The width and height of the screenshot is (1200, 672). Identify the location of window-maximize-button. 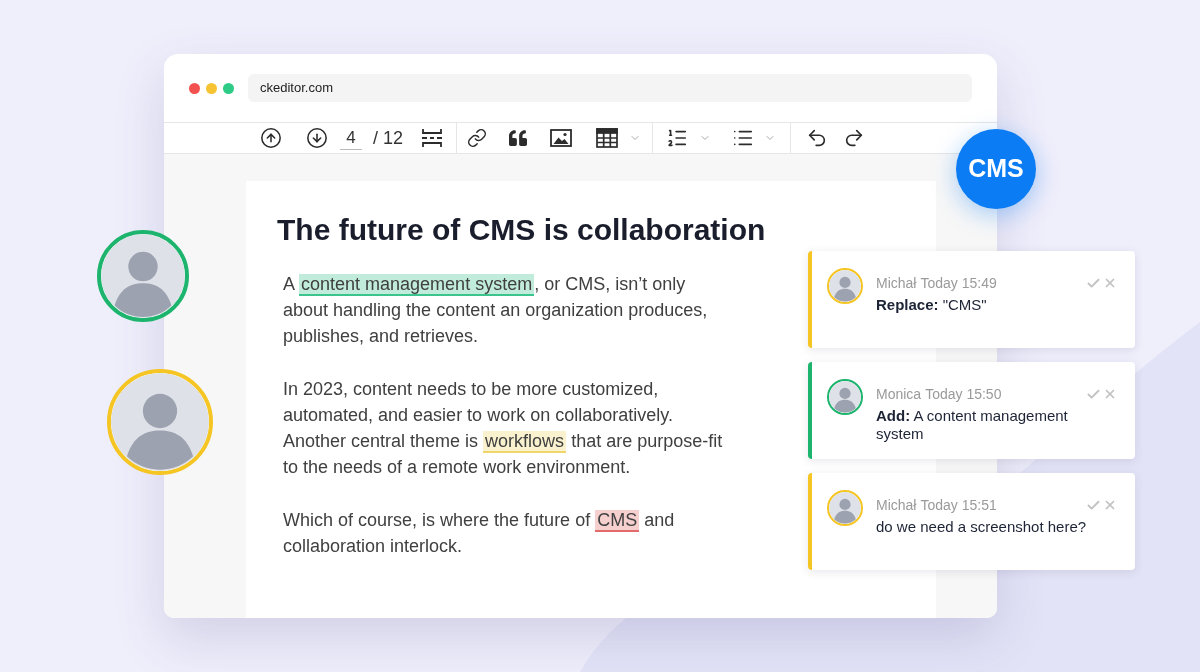
(228, 88).